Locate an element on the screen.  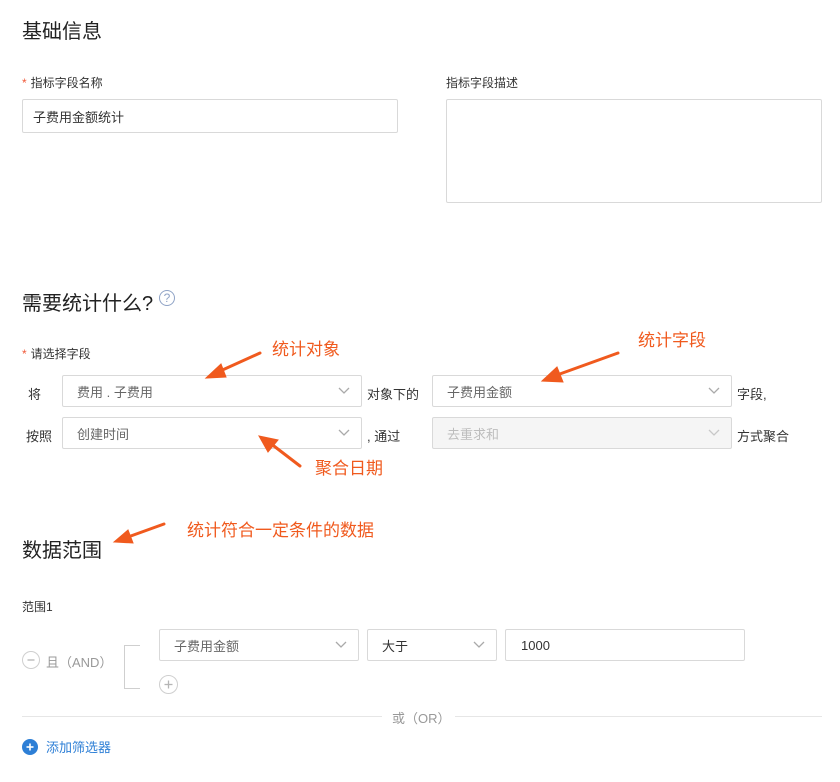
condition-field-select: 子费用金额 is located at coordinates (259, 645).